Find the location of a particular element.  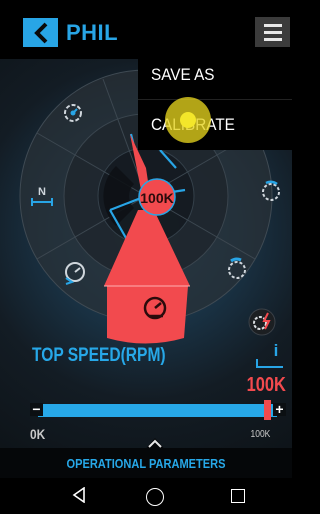

slider-max-label: 100K is located at coordinates (260, 434).